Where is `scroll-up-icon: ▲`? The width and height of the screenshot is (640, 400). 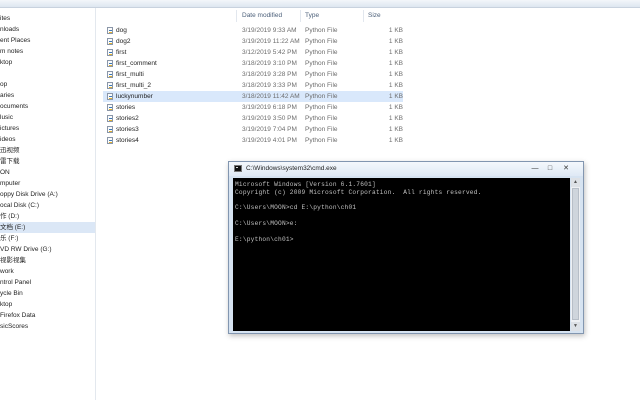 scroll-up-icon: ▲ is located at coordinates (575, 182).